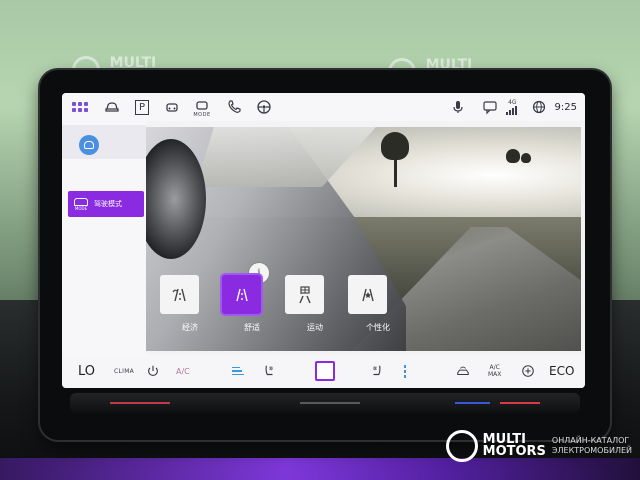  What do you see at coordinates (252, 327) in the screenshot?
I see `mode-label-comfort: 舒适` at bounding box center [252, 327].